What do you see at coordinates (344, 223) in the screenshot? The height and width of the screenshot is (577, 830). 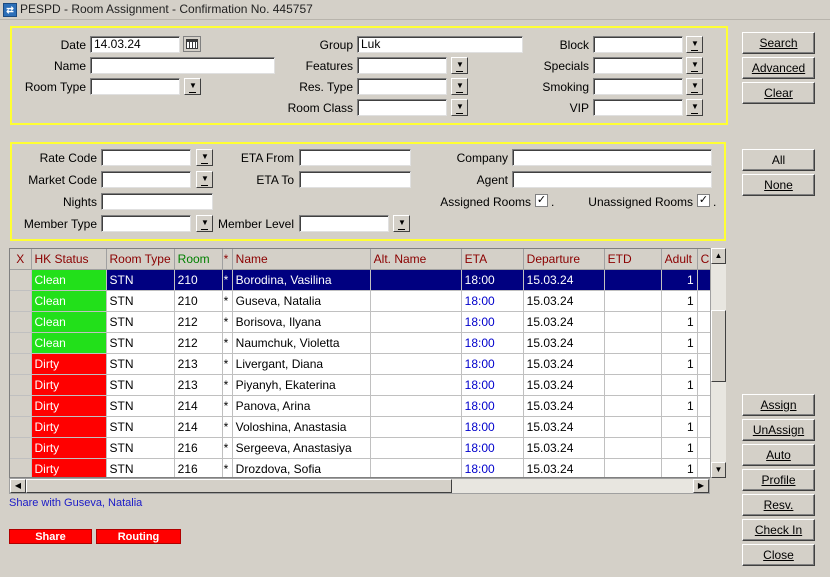 I see `member-level-field` at bounding box center [344, 223].